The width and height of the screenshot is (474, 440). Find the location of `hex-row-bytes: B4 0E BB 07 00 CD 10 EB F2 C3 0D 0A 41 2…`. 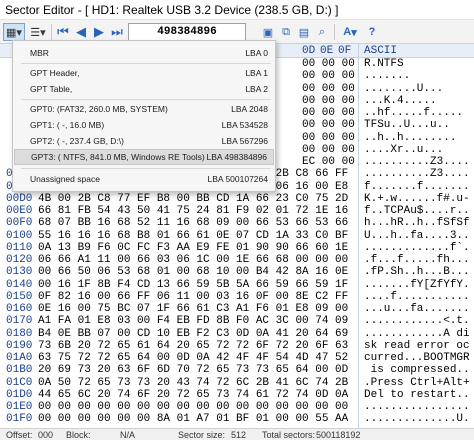

hex-row-bytes: B4 0E BB 07 00 CD 10 EB F2 C3 0D 0A 41 2… is located at coordinates (193, 333).